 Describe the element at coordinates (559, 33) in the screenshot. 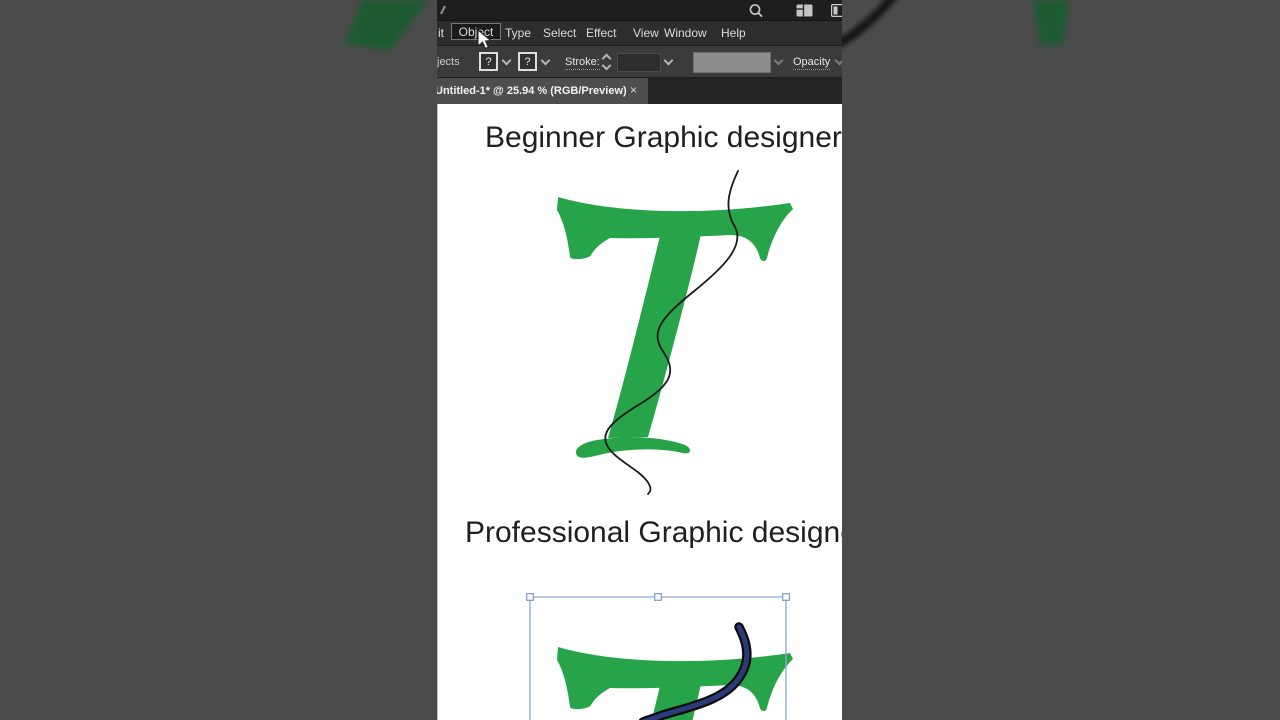

I see `menu-item-select: Select` at that location.